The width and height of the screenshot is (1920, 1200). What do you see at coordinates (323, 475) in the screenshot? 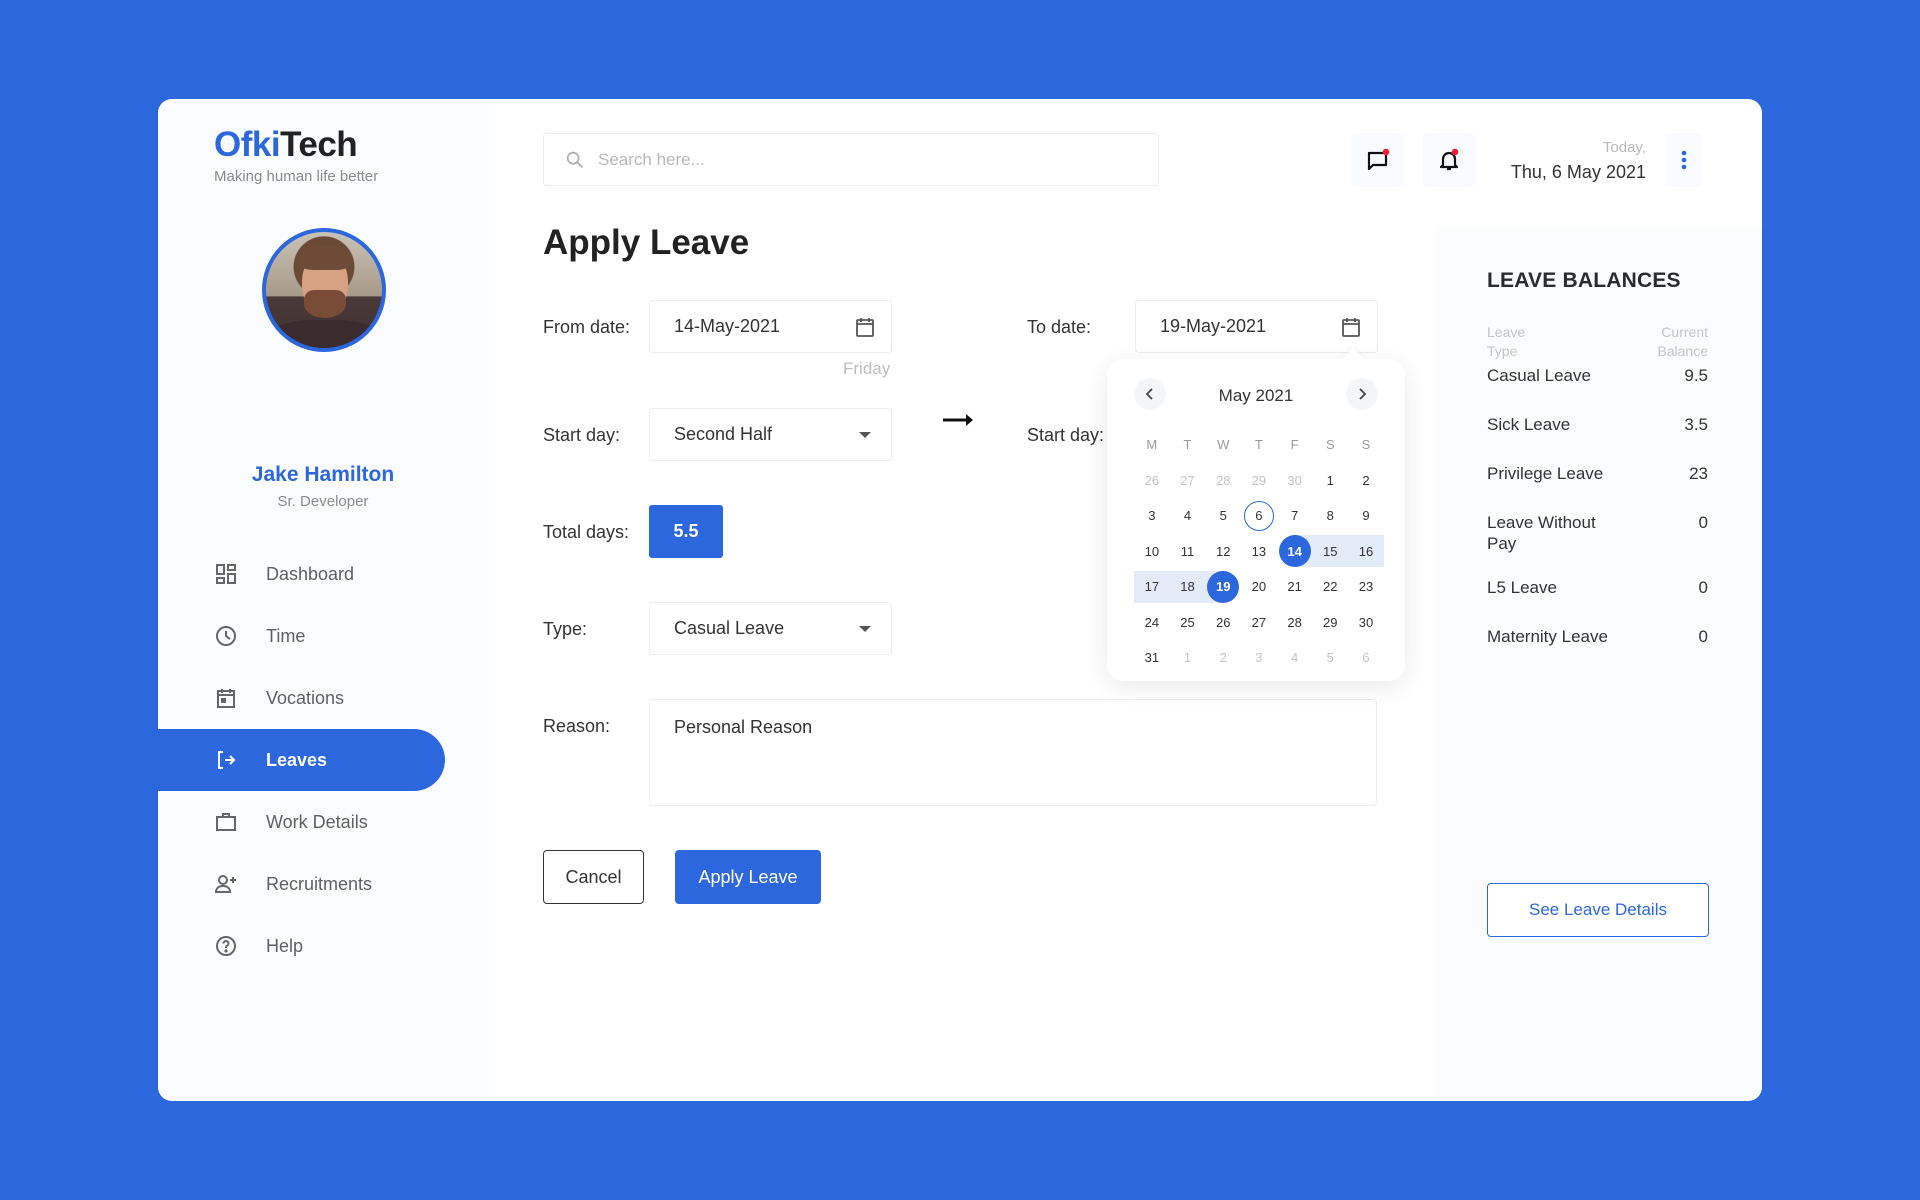
I see `user-name: Jake Hamilton` at bounding box center [323, 475].